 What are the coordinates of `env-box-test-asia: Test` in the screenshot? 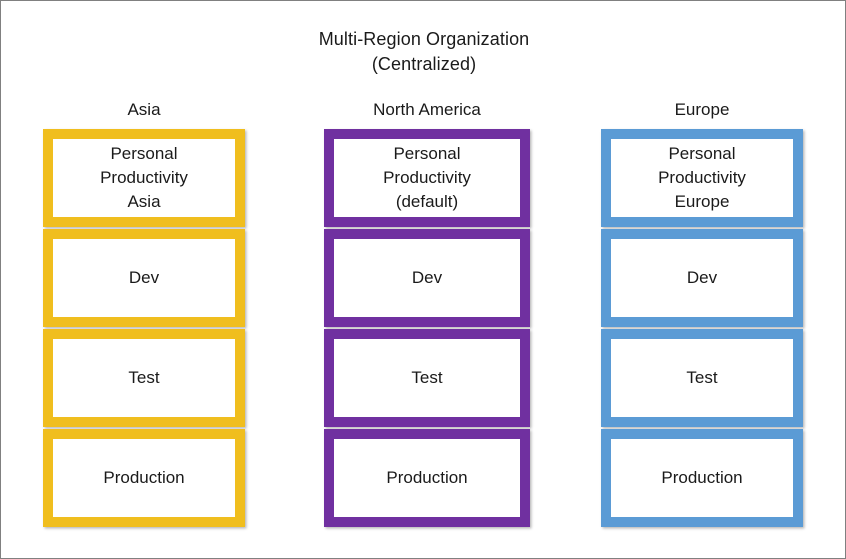 It's located at (144, 378).